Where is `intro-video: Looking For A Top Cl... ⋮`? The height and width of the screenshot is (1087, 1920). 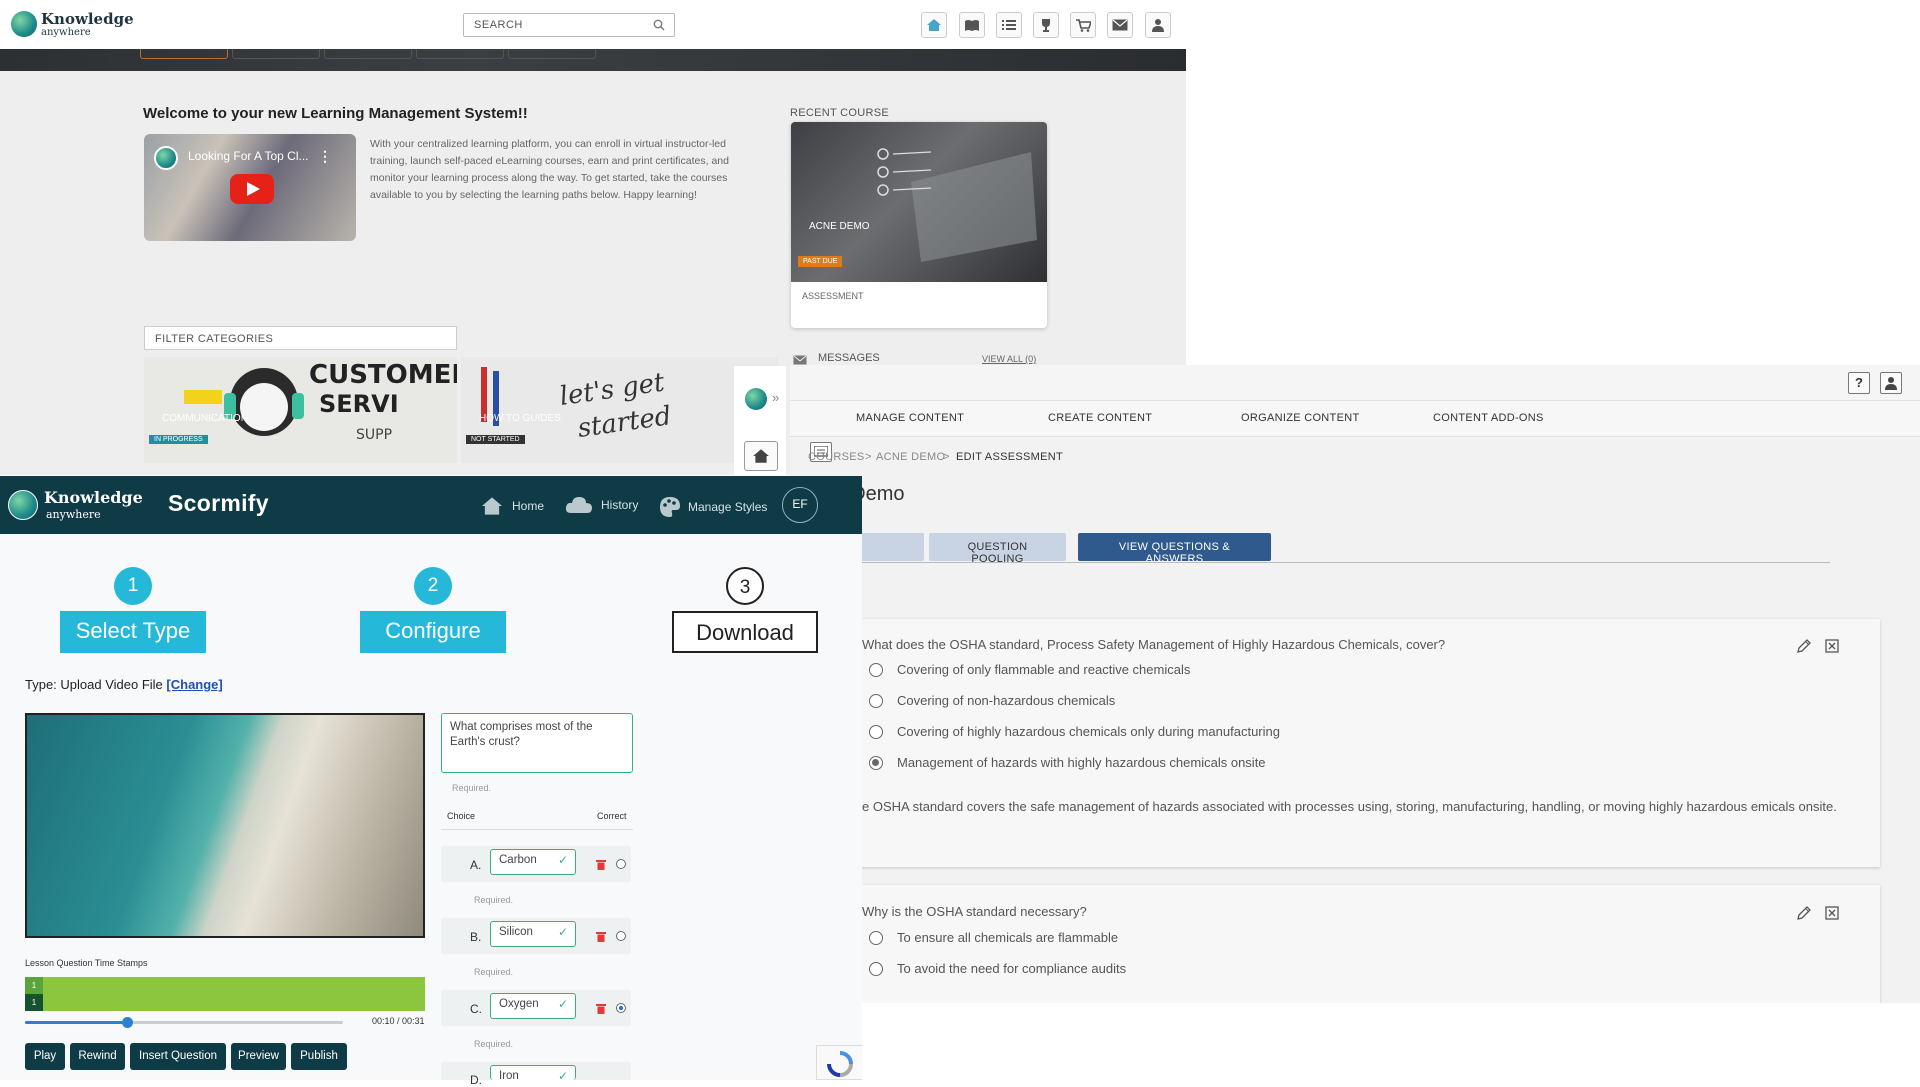
intro-video: Looking For A Top Cl... ⋮ is located at coordinates (250, 187).